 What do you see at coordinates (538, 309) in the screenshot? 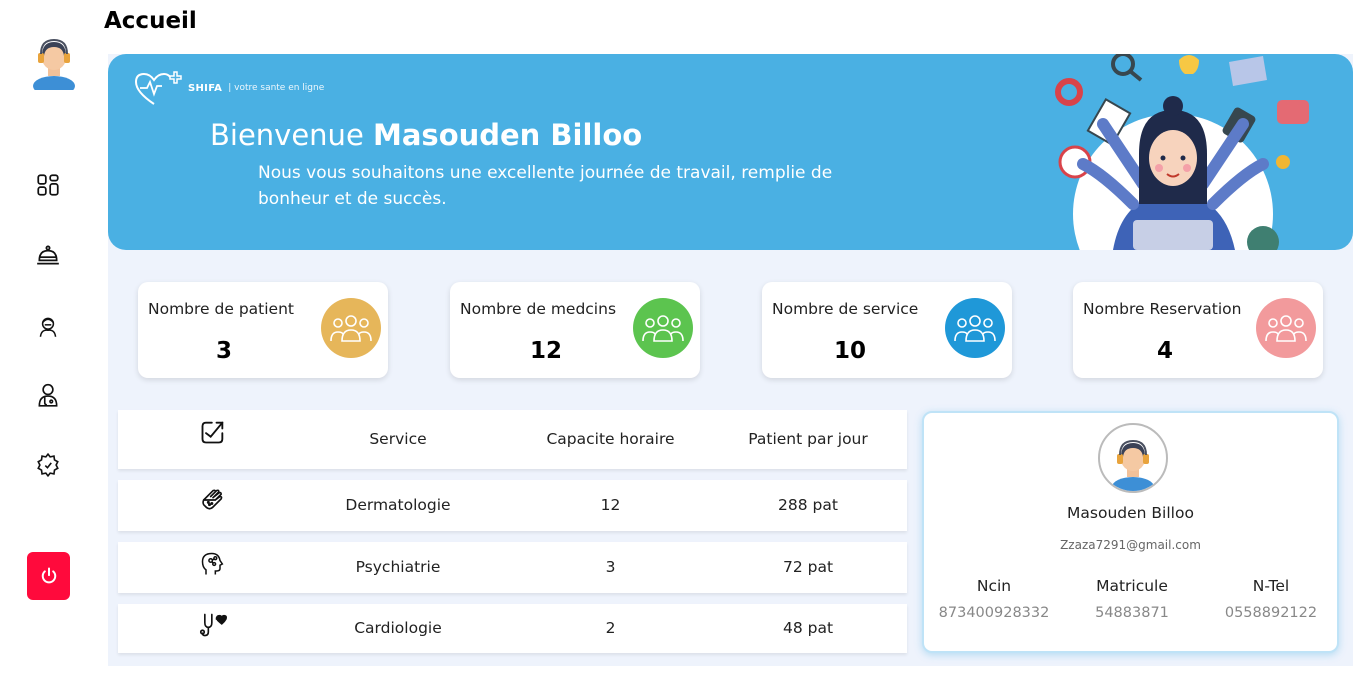
I see `stat-label: Nombre de medcins` at bounding box center [538, 309].